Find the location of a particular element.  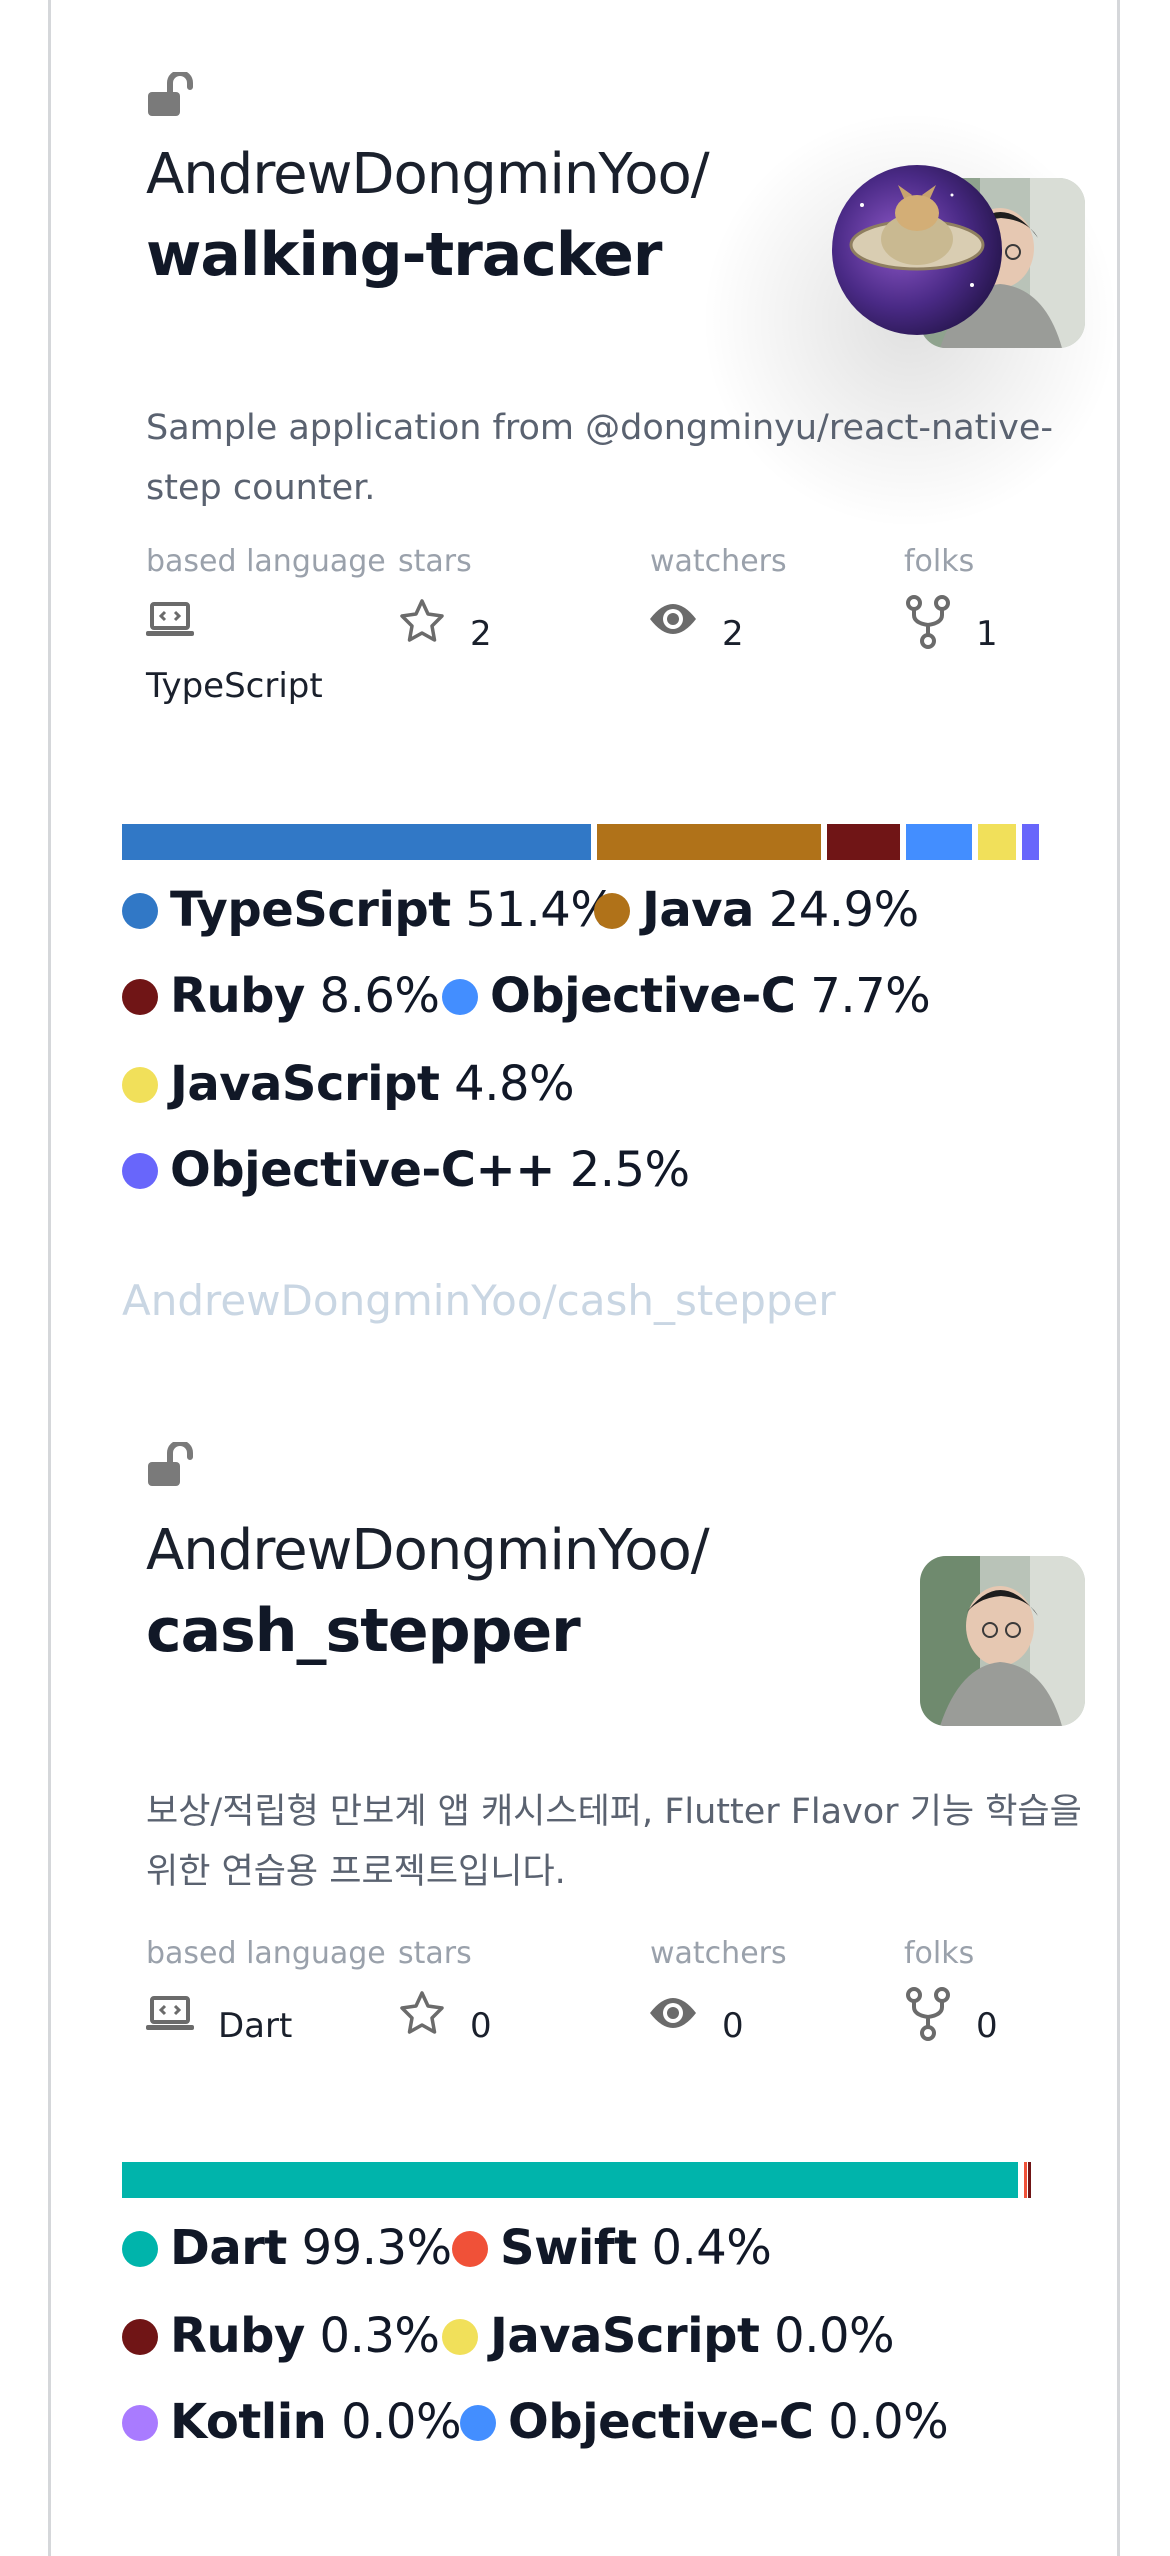

language-legend-item: JavaScript 0.0% is located at coordinates (668, 2336).